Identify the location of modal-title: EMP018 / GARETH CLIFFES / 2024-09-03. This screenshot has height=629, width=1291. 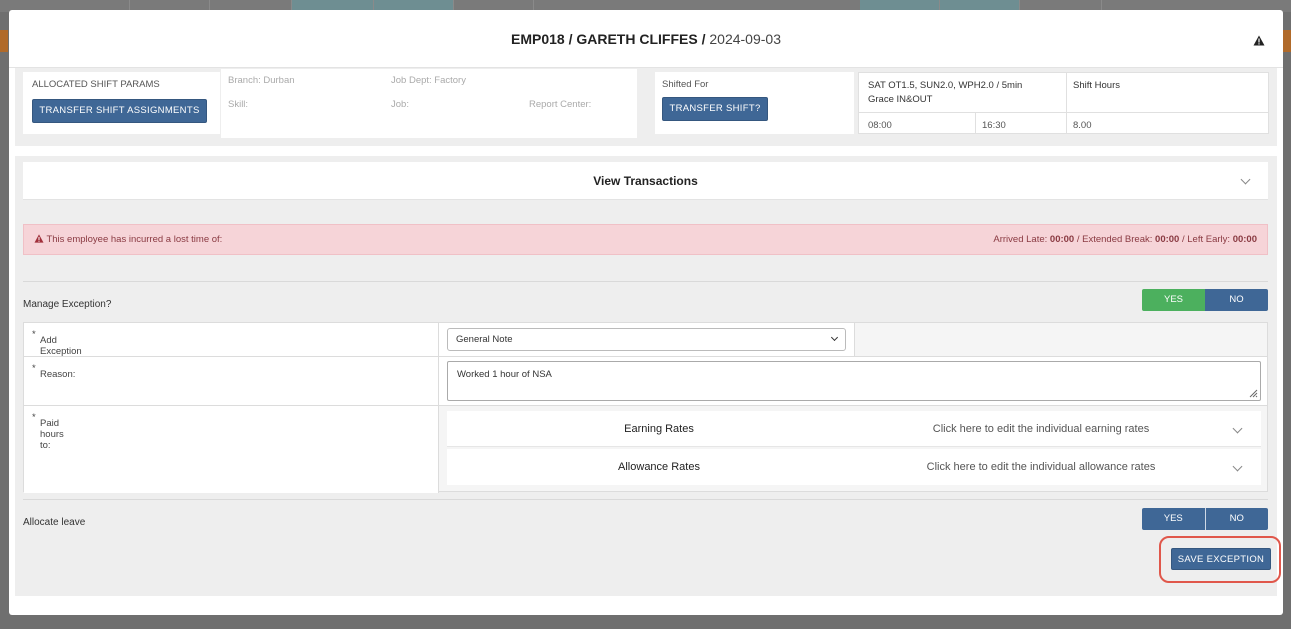
(646, 39).